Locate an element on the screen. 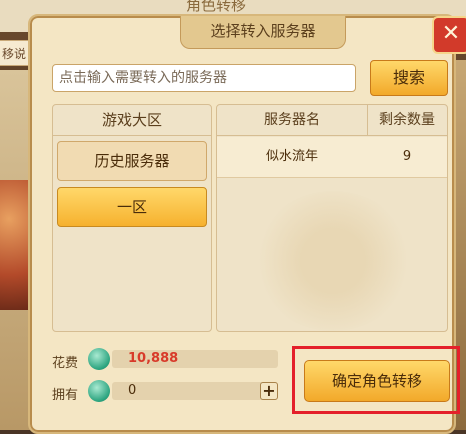 The image size is (466, 434). background-panel-title: 角色转移 is located at coordinates (216, 7).